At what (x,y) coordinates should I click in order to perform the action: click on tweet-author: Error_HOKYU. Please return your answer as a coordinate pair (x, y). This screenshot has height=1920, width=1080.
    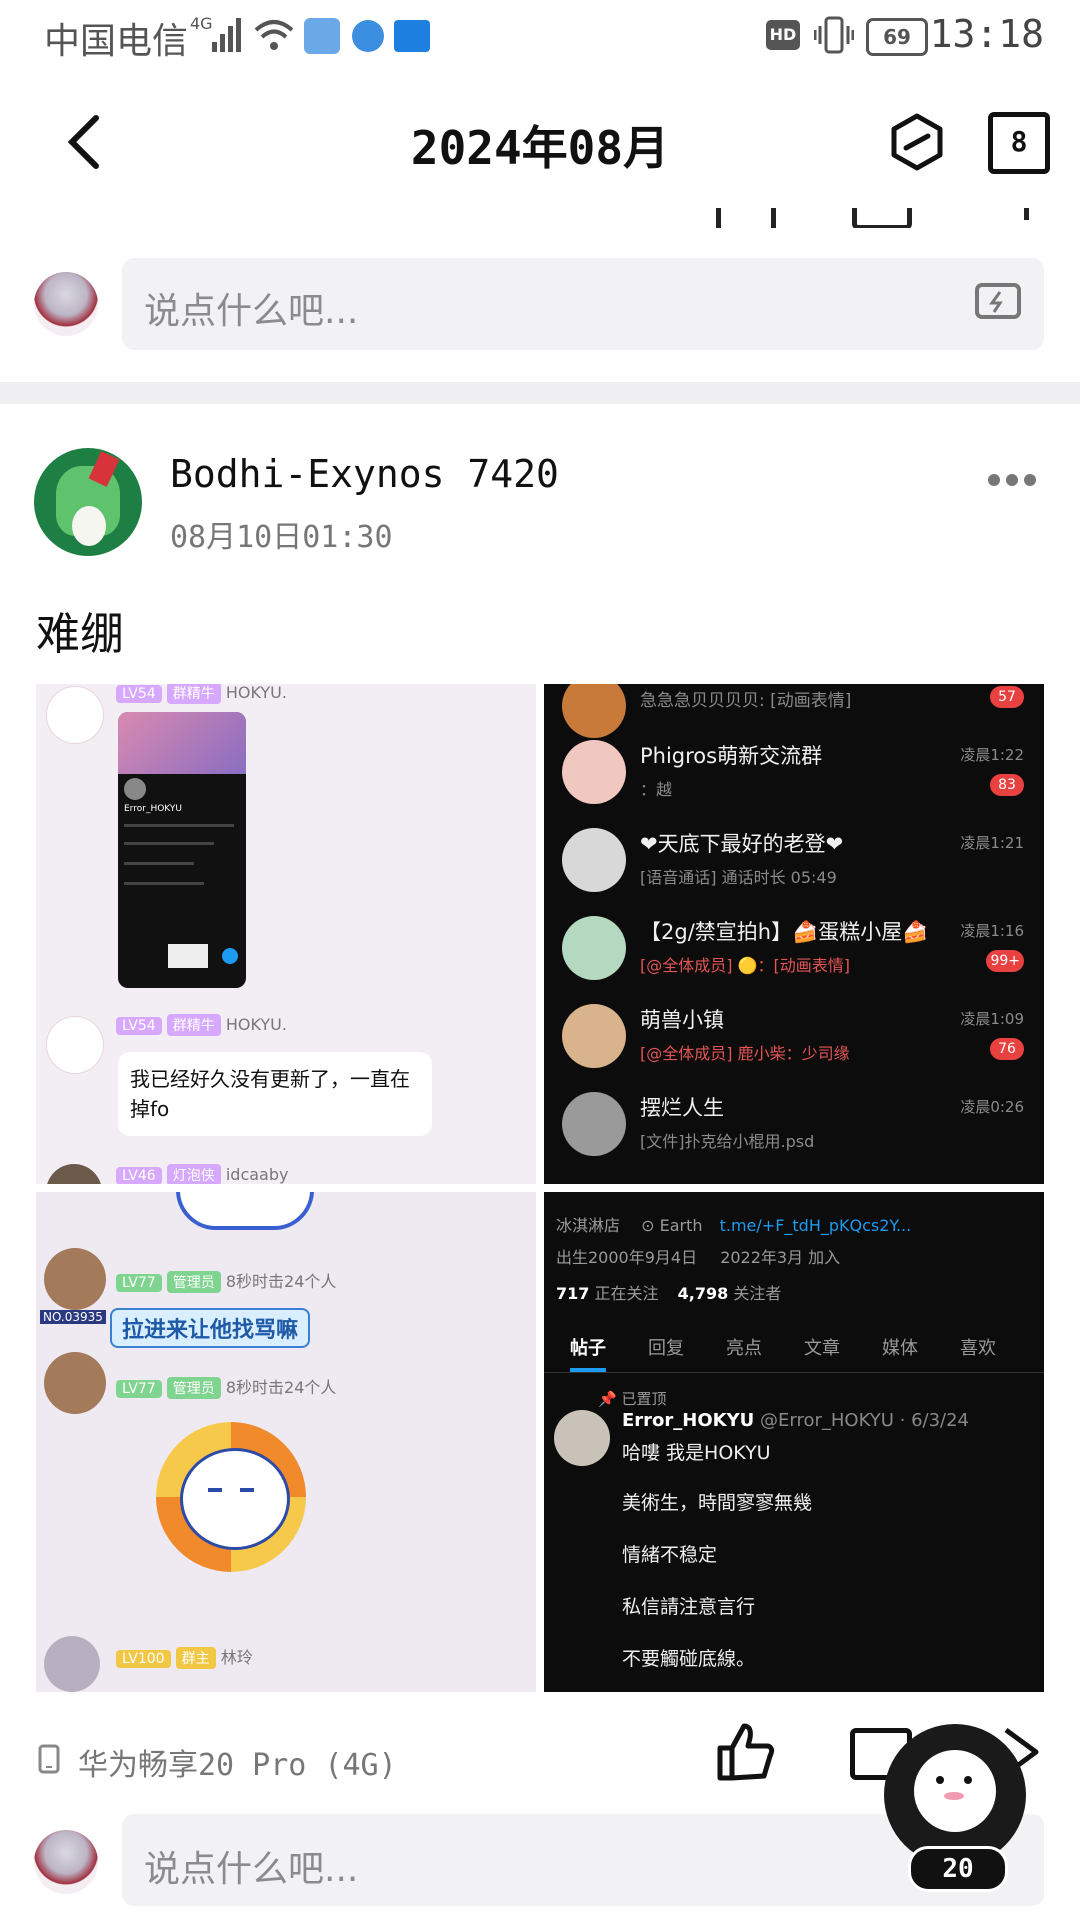
    Looking at the image, I should click on (688, 1420).